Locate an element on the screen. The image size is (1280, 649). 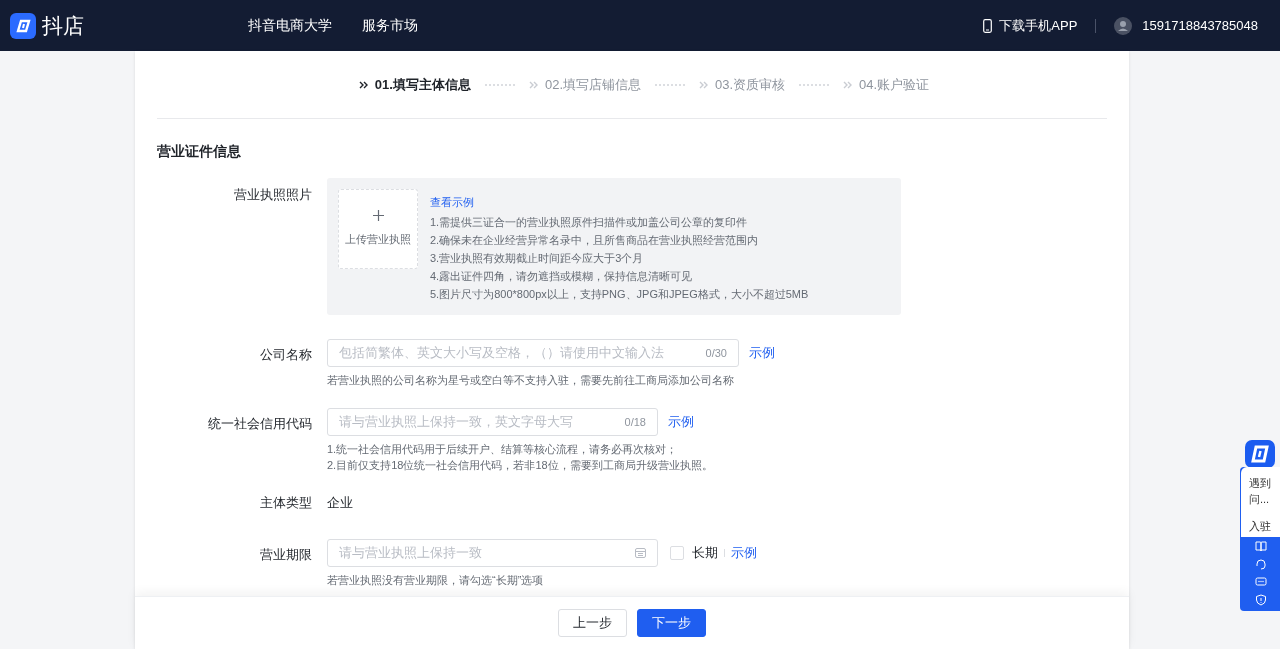
character-counter: 0/18 is located at coordinates (635, 422).